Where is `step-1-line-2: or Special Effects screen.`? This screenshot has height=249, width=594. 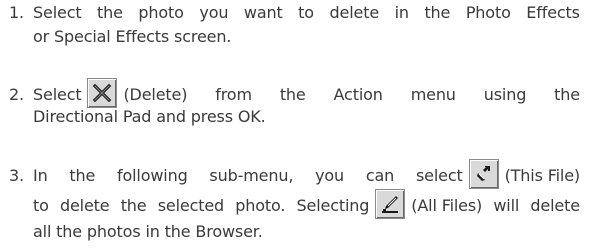 step-1-line-2: or Special Effects screen. is located at coordinates (132, 36).